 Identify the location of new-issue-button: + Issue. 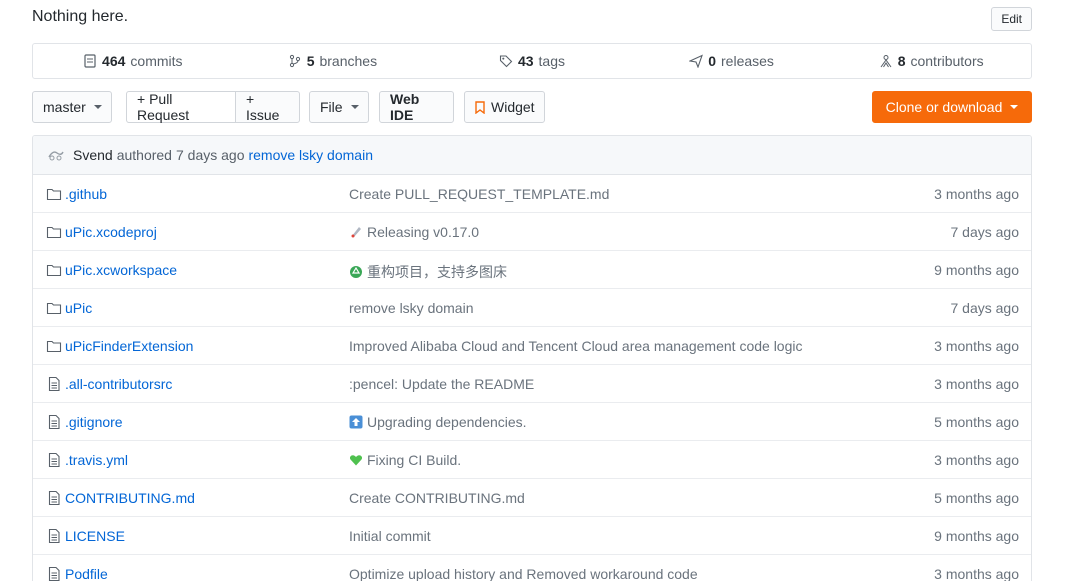
(267, 107).